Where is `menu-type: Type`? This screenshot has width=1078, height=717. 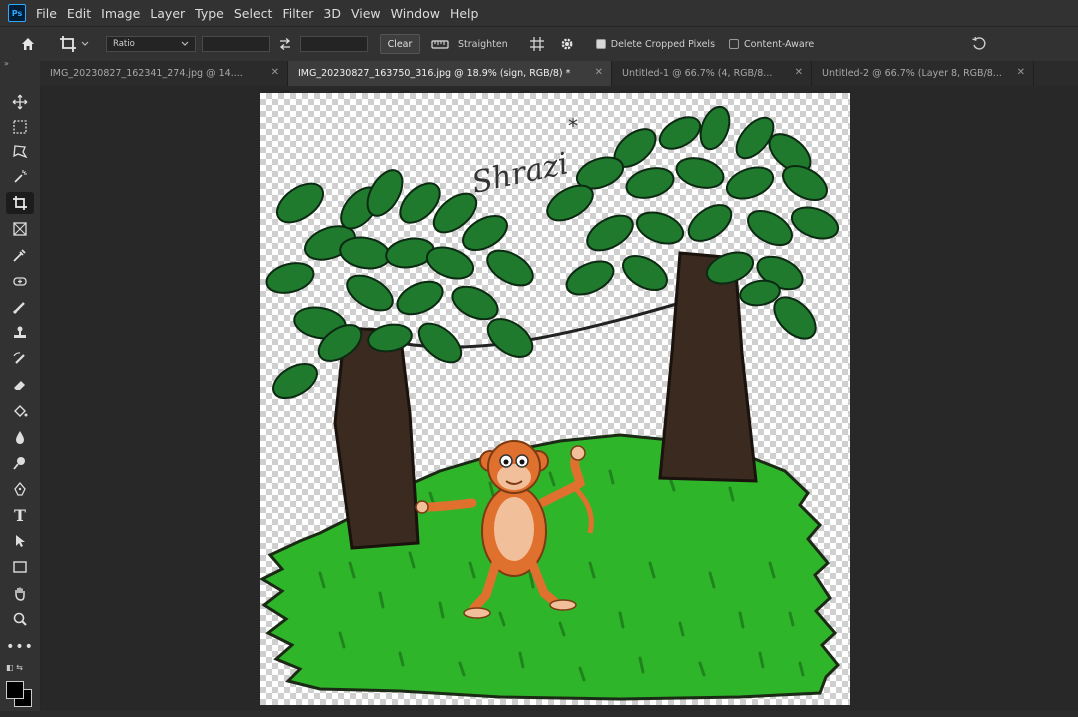 menu-type: Type is located at coordinates (209, 13).